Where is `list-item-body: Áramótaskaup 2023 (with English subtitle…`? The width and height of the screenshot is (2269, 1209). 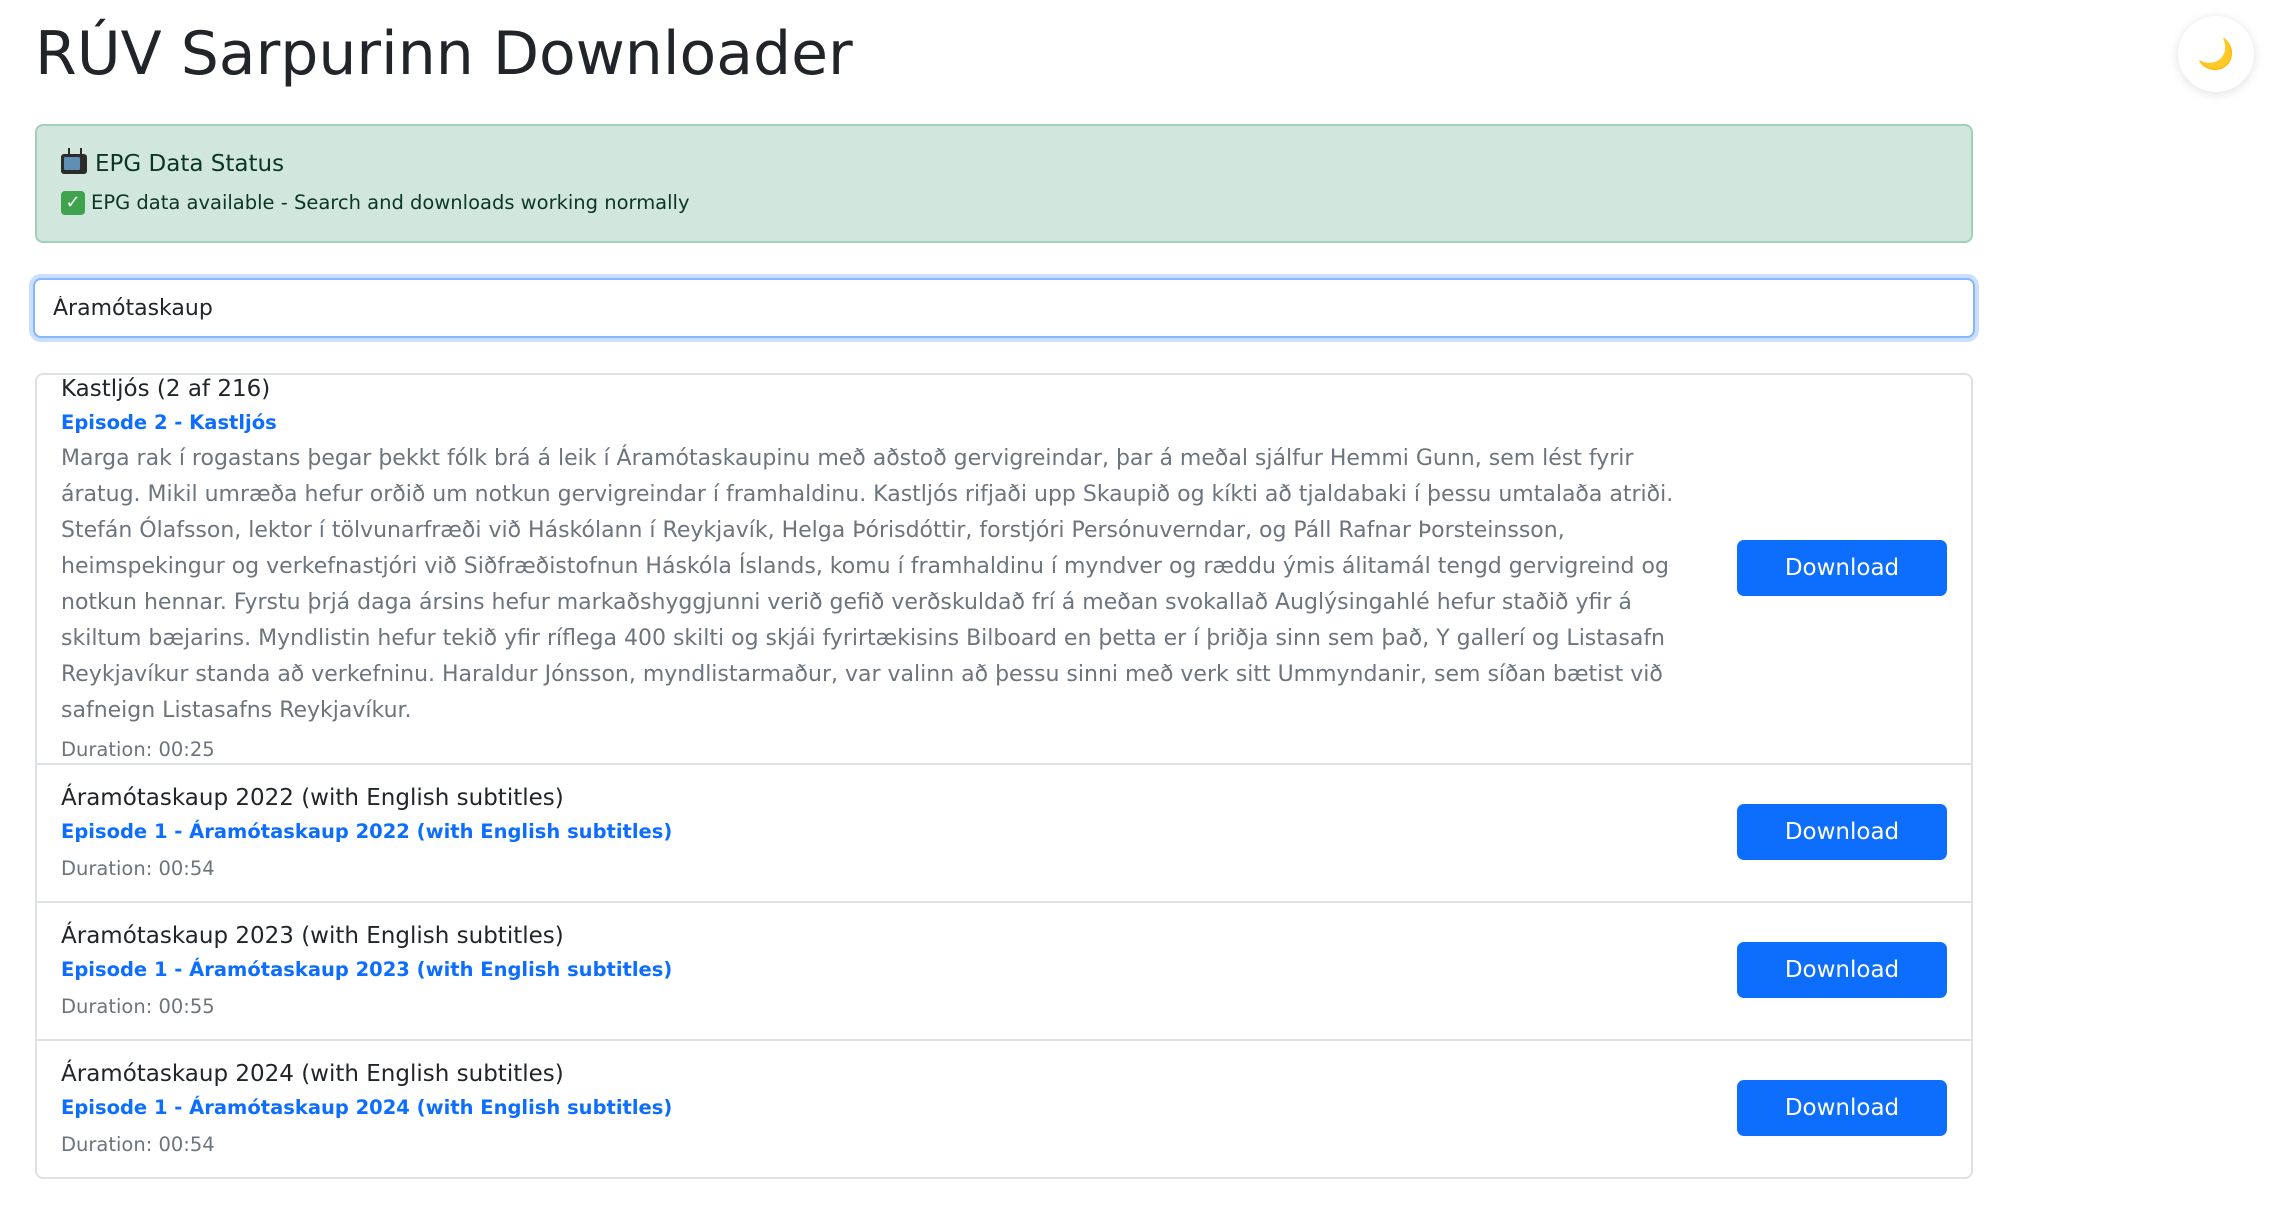
list-item-body: Áramótaskaup 2023 (with English subtitle… is located at coordinates (899, 970).